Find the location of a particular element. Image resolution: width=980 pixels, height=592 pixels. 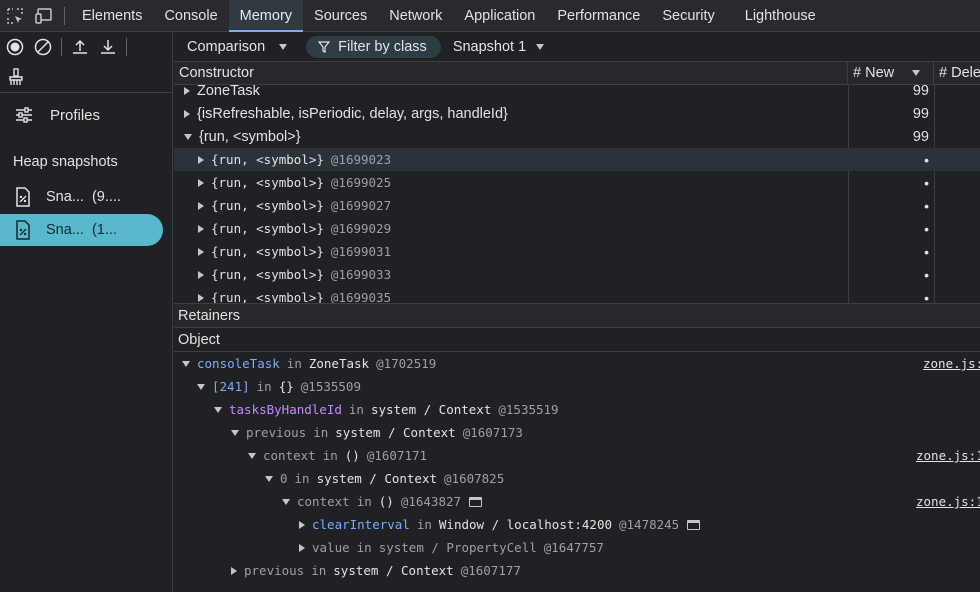

snapshot-toolbar: Comparison Filter by class Snapshot 1 is located at coordinates (577, 47).